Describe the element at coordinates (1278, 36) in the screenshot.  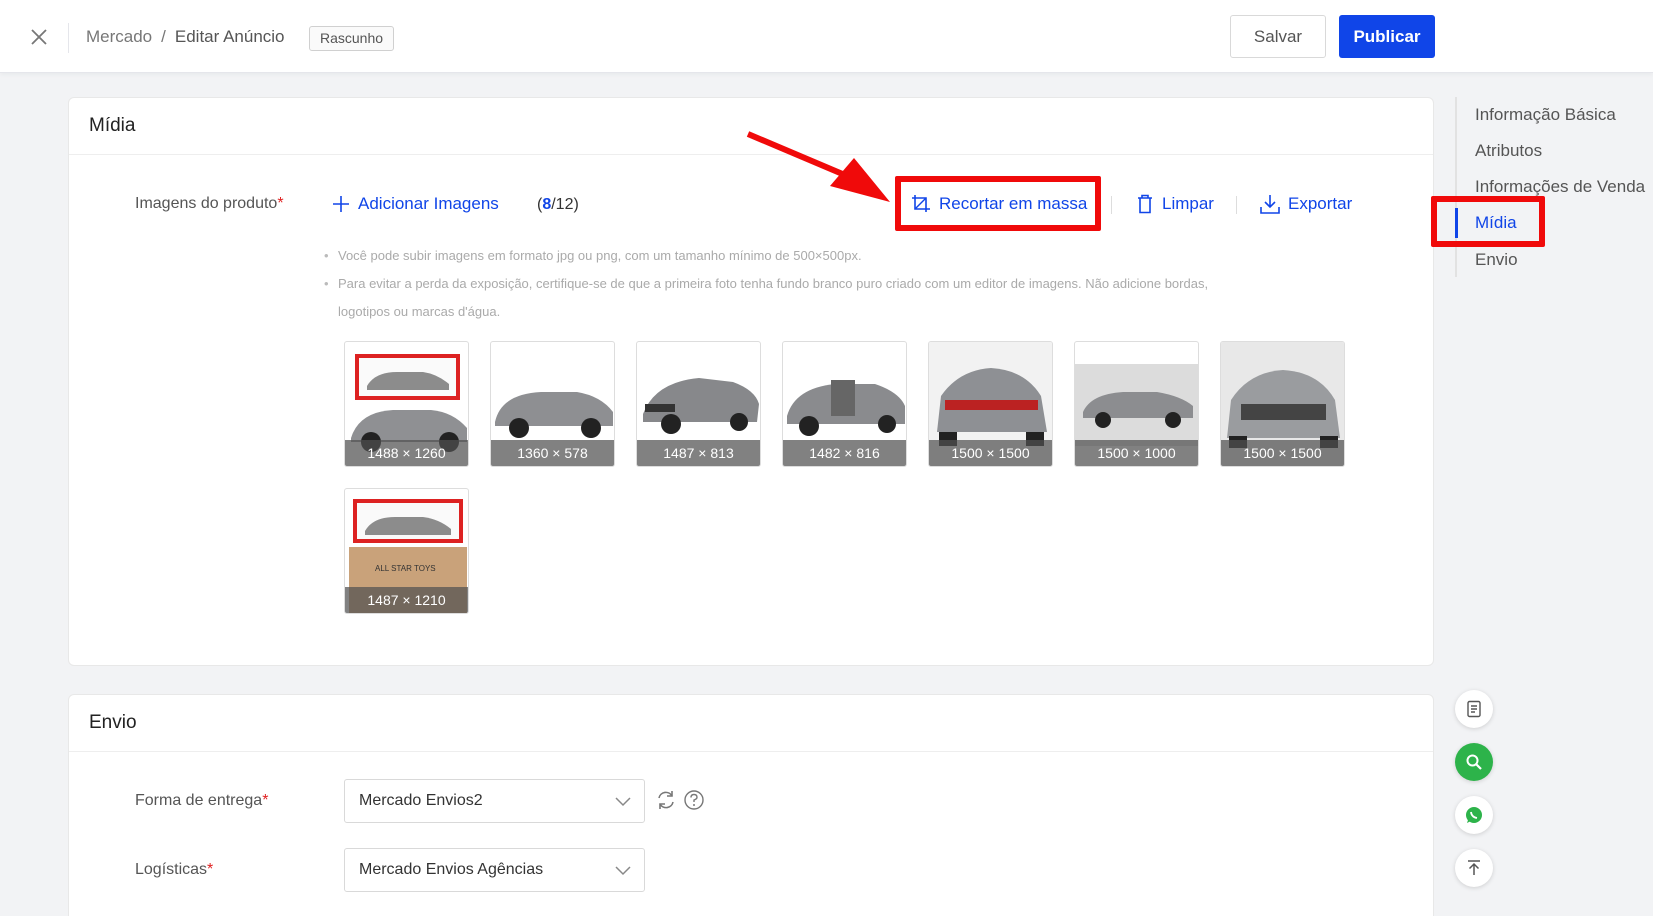
I see `save-button: Salvar` at that location.